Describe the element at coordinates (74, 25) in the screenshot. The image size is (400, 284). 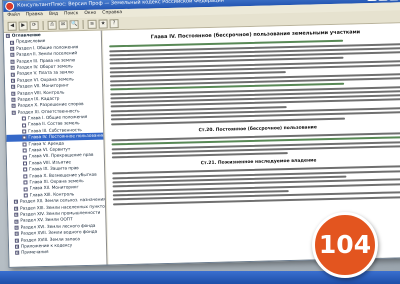
I see `search-icon: 🔍` at that location.